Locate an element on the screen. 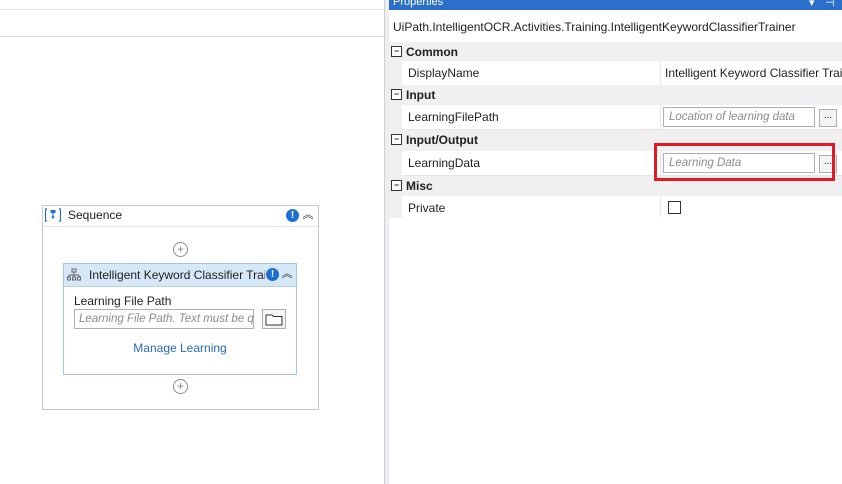  category-label: Common is located at coordinates (432, 52).